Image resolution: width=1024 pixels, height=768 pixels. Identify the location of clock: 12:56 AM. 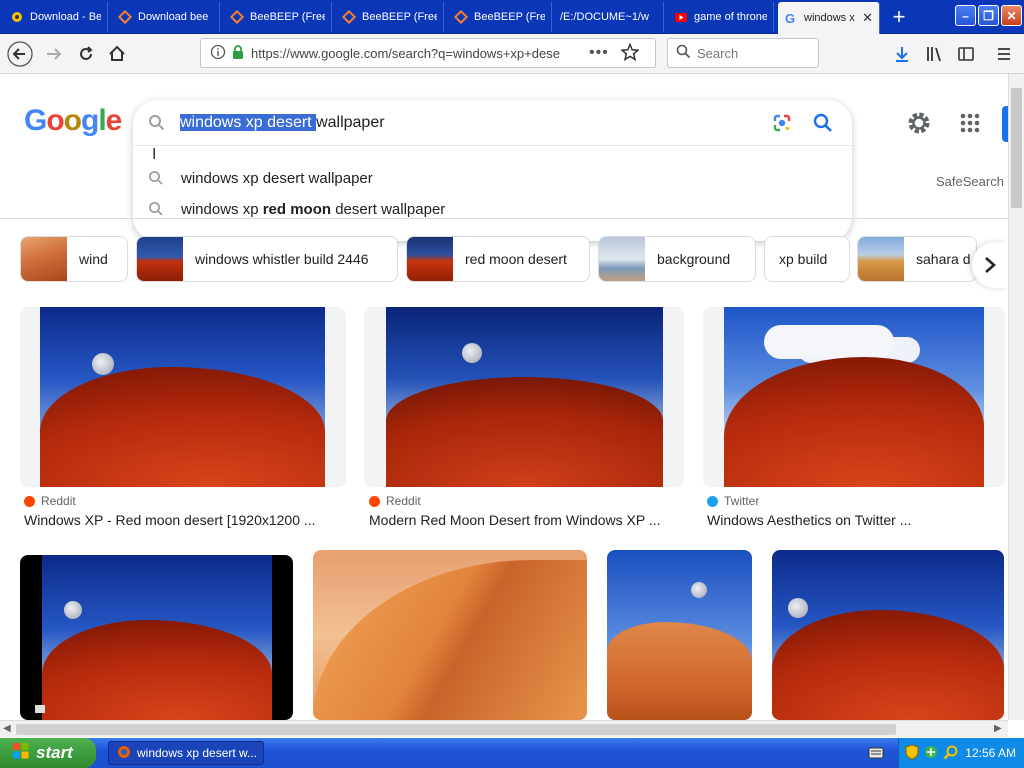
(990, 753).